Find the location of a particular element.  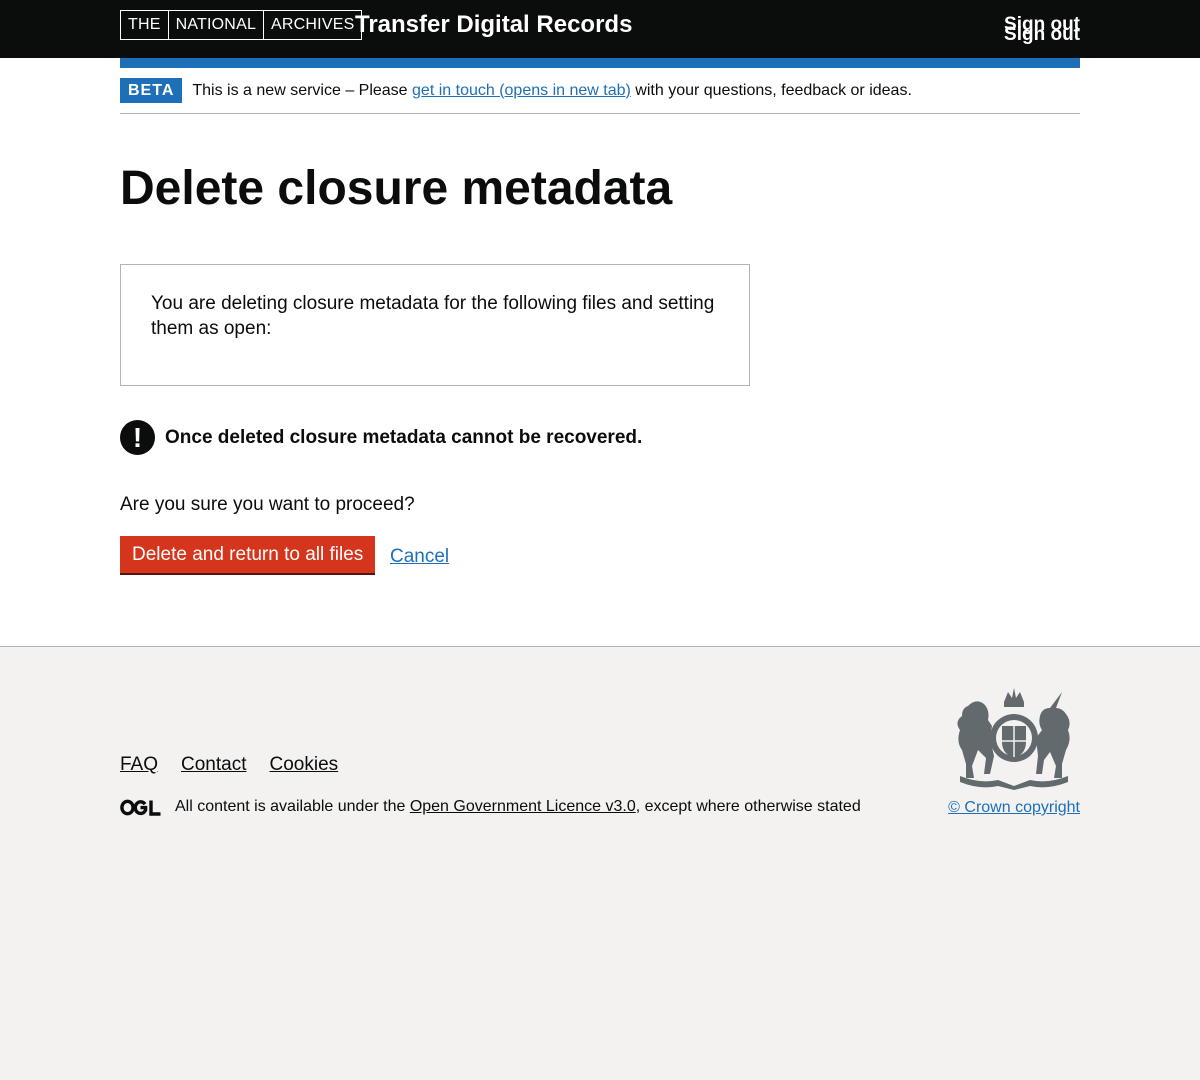

delete-button: Delete and return to all files is located at coordinates (248, 554).